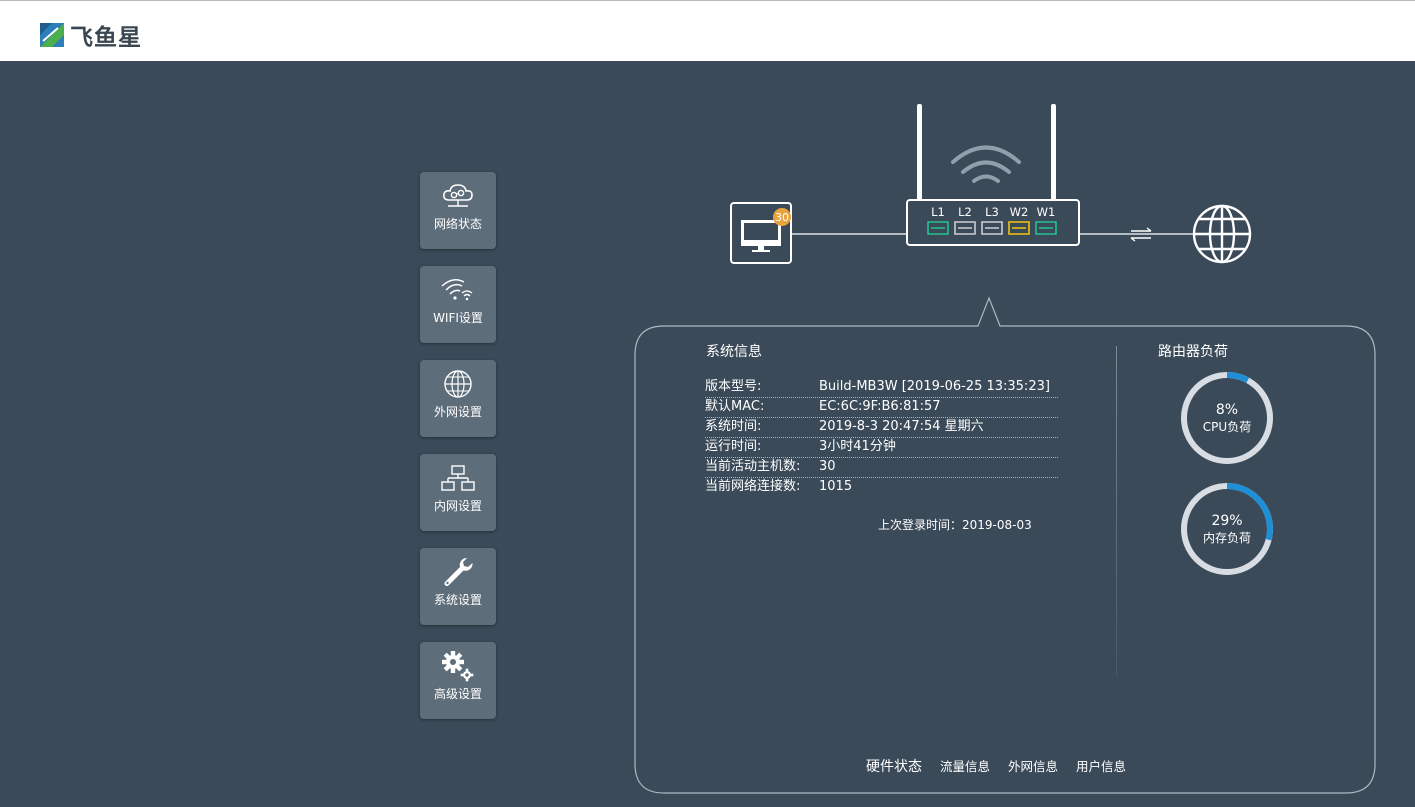 The image size is (1415, 807). I want to click on memory-load-gauge: 29% 内存负荷, so click(1227, 529).